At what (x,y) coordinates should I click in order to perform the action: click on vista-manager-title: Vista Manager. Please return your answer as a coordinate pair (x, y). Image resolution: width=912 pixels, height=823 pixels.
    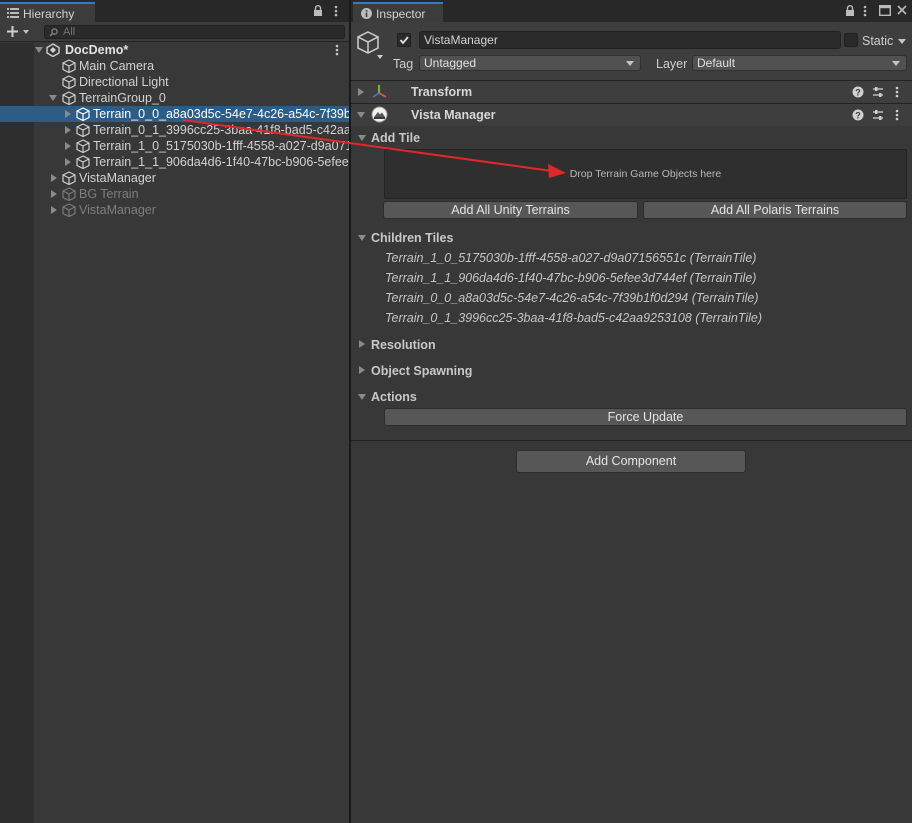
    Looking at the image, I should click on (453, 115).